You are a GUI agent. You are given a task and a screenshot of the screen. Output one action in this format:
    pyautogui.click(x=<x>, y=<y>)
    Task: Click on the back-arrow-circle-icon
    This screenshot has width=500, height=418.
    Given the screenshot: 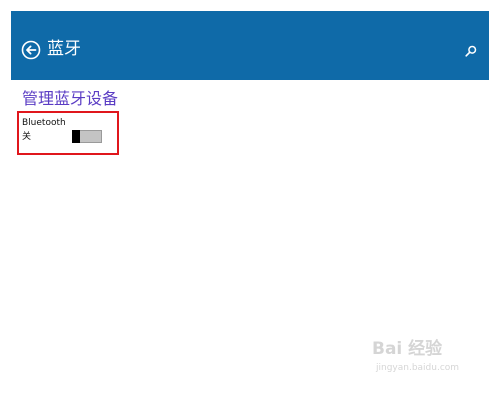 What is the action you would take?
    pyautogui.click(x=31, y=50)
    